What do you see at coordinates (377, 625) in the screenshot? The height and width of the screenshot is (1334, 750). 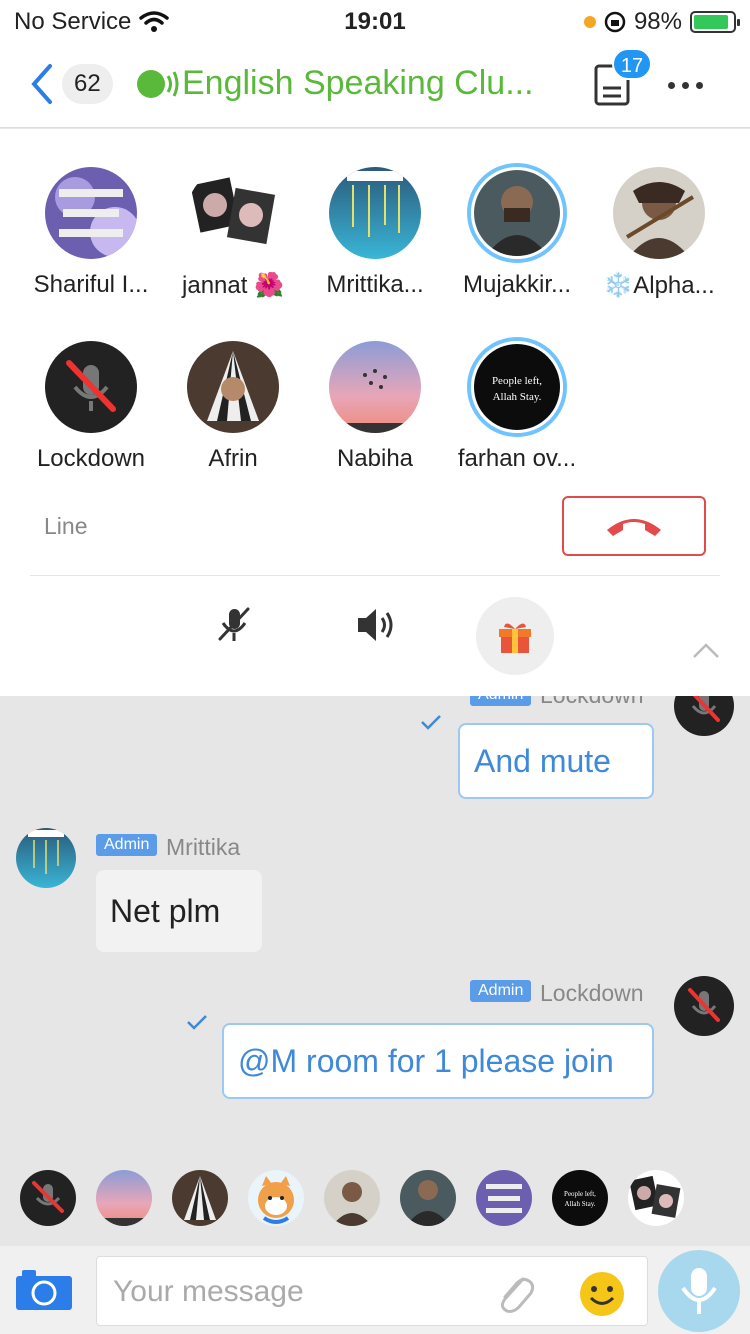 I see `speaker-icon` at bounding box center [377, 625].